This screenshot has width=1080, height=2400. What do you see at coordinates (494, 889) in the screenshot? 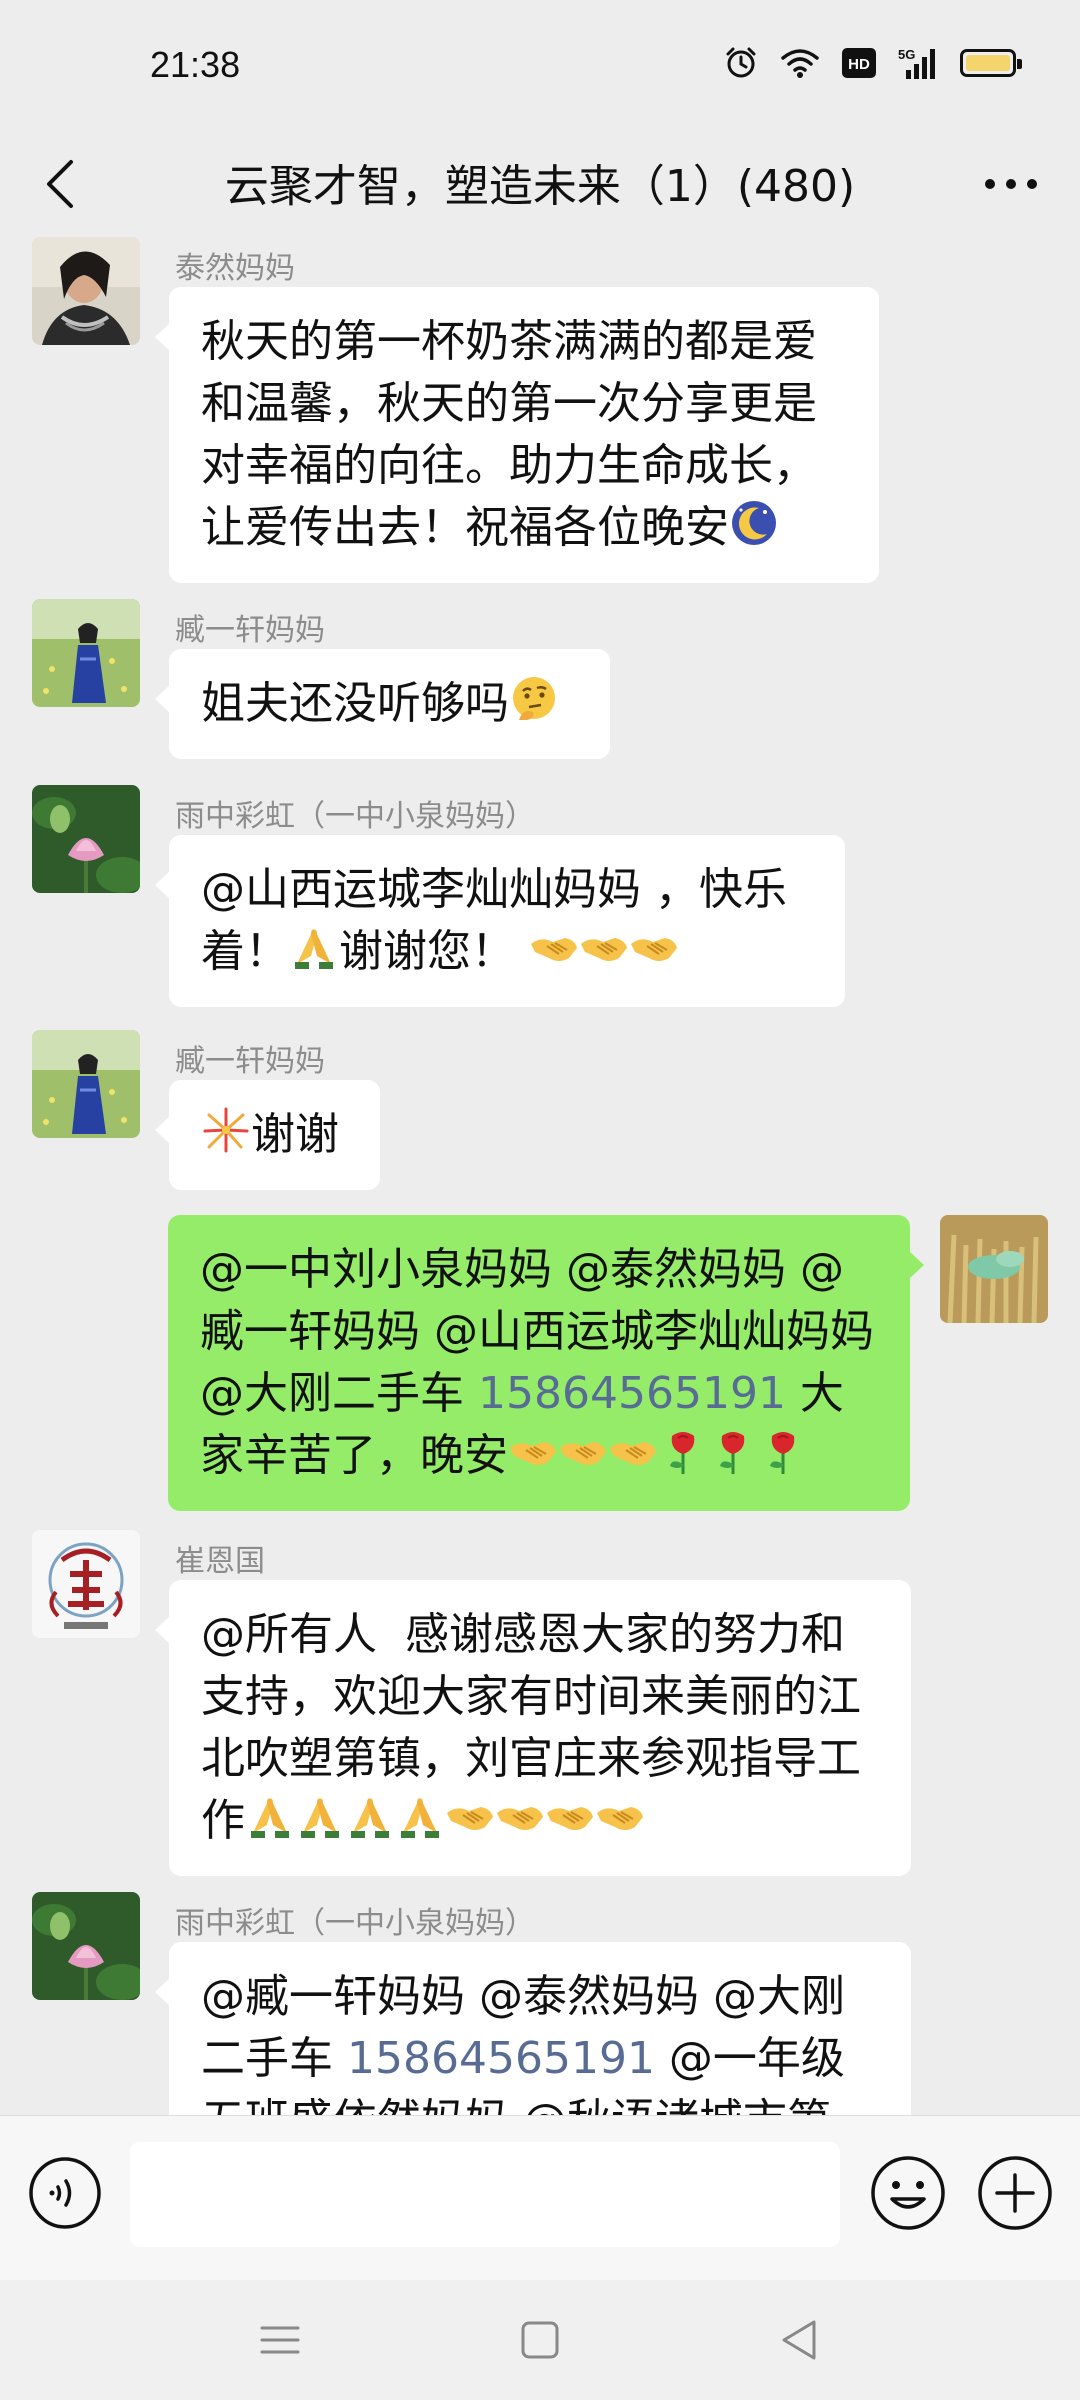
I see `message-text-line: @山西运城李灿灿妈妈 ，快乐` at bounding box center [494, 889].